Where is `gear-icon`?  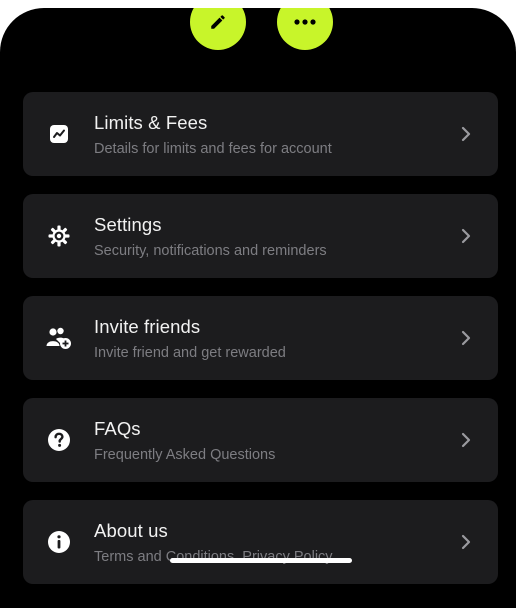 gear-icon is located at coordinates (59, 236).